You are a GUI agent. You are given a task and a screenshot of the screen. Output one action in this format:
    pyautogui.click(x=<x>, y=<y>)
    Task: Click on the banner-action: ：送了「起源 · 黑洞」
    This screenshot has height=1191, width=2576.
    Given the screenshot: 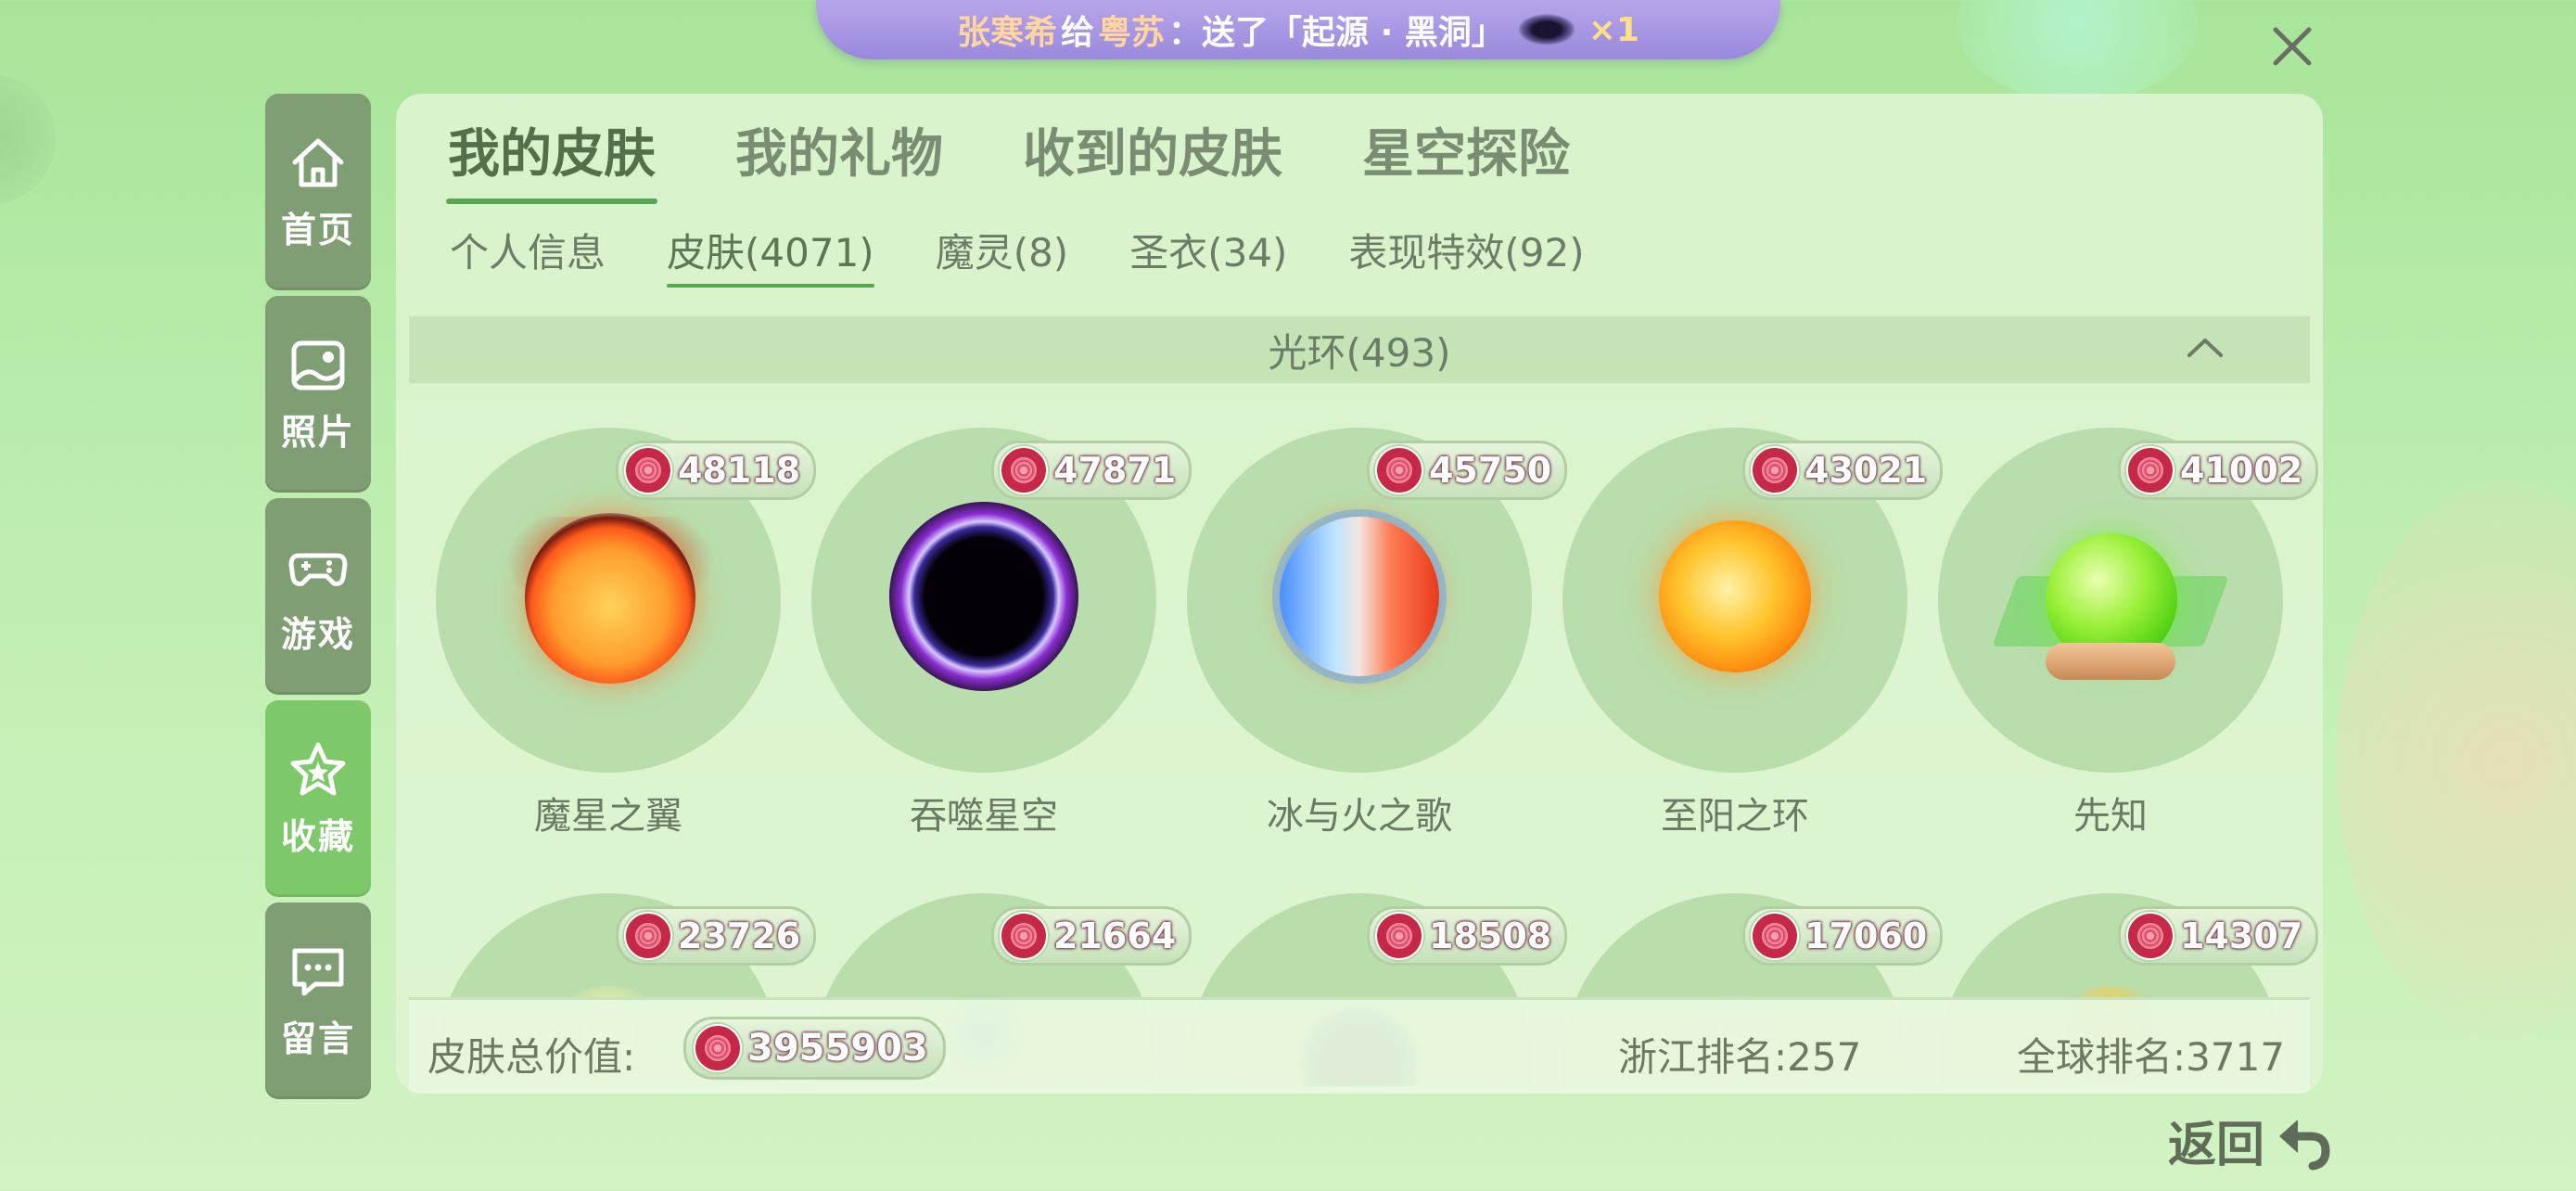 What is the action you would take?
    pyautogui.click(x=1337, y=33)
    